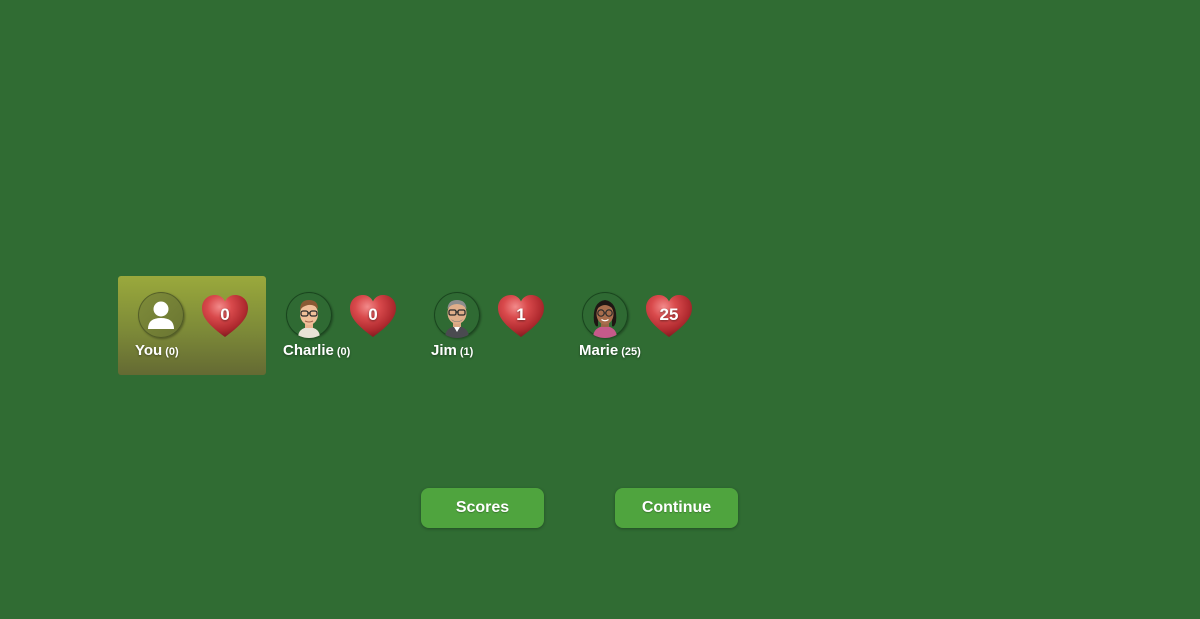  Describe the element at coordinates (466, 352) in the screenshot. I see `player-score: (1)` at that location.